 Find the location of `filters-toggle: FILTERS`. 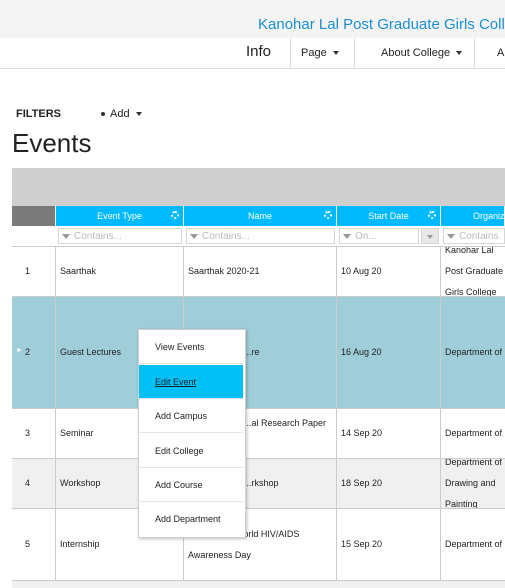

filters-toggle: FILTERS is located at coordinates (38, 114).